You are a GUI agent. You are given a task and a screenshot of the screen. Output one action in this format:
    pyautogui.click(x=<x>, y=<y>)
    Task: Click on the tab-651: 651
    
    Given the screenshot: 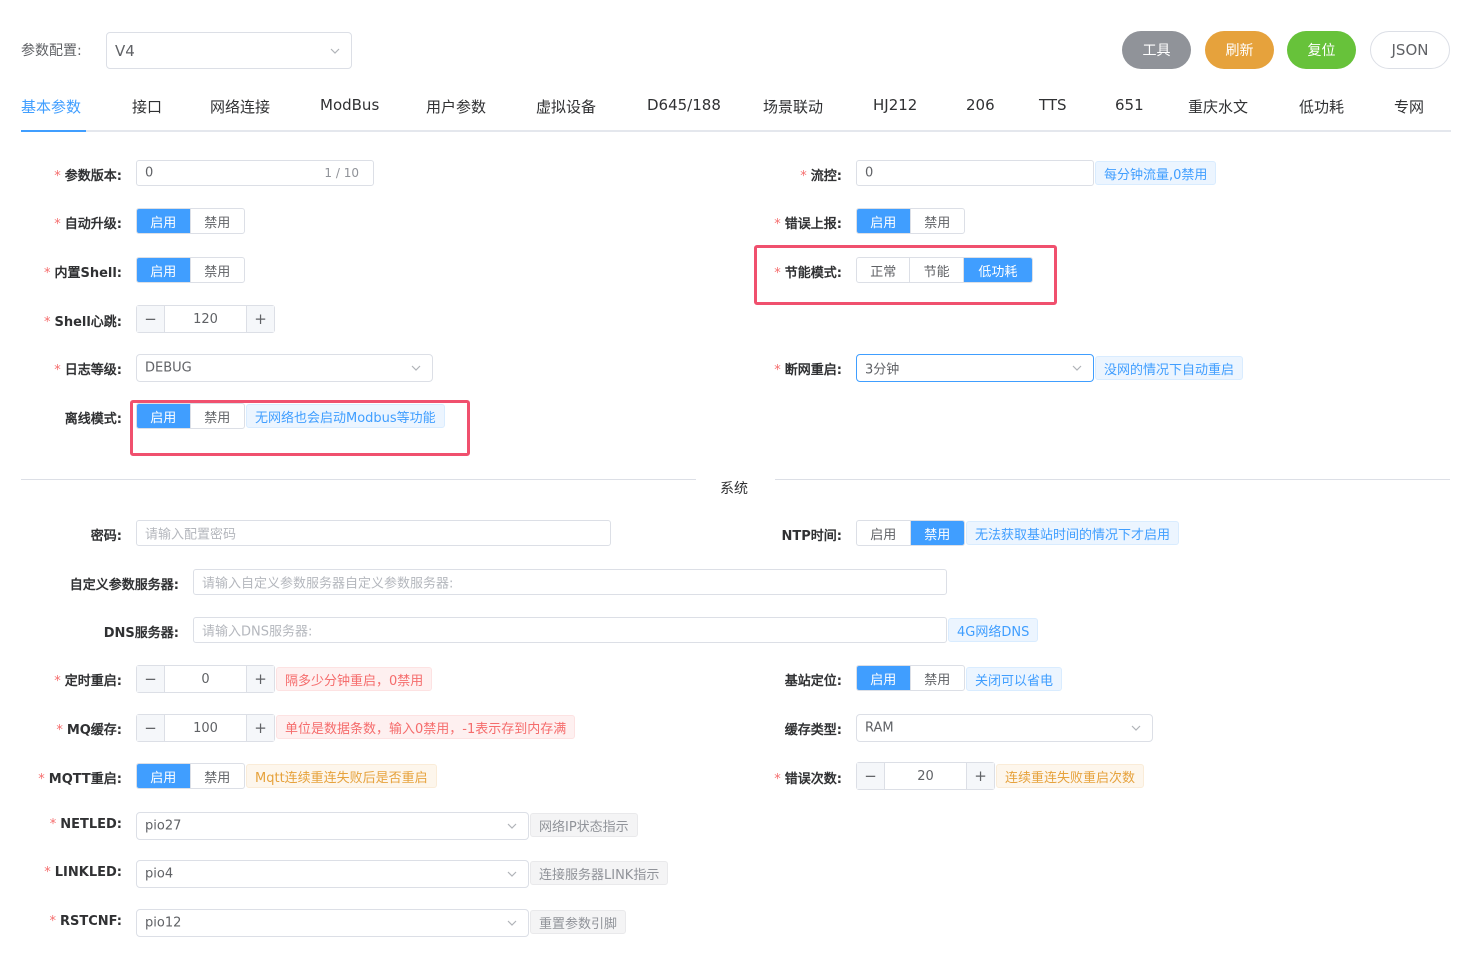 What is the action you would take?
    pyautogui.click(x=1129, y=105)
    